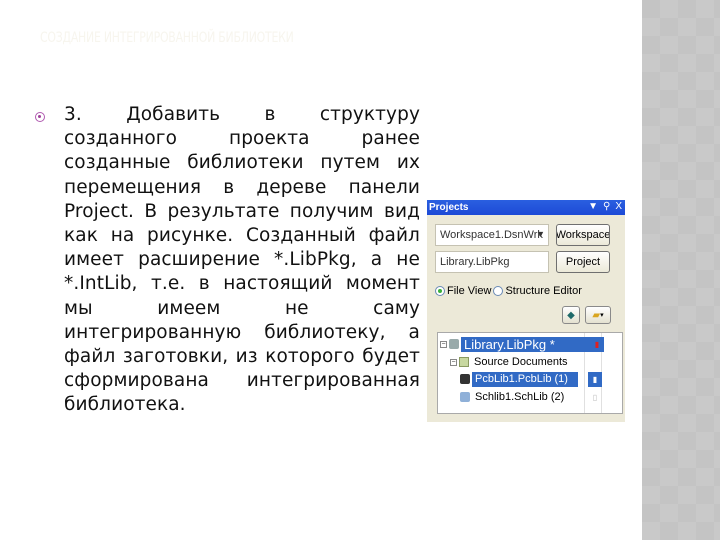  Describe the element at coordinates (540, 234) in the screenshot. I see `chevron-down-icon: ▼` at that location.